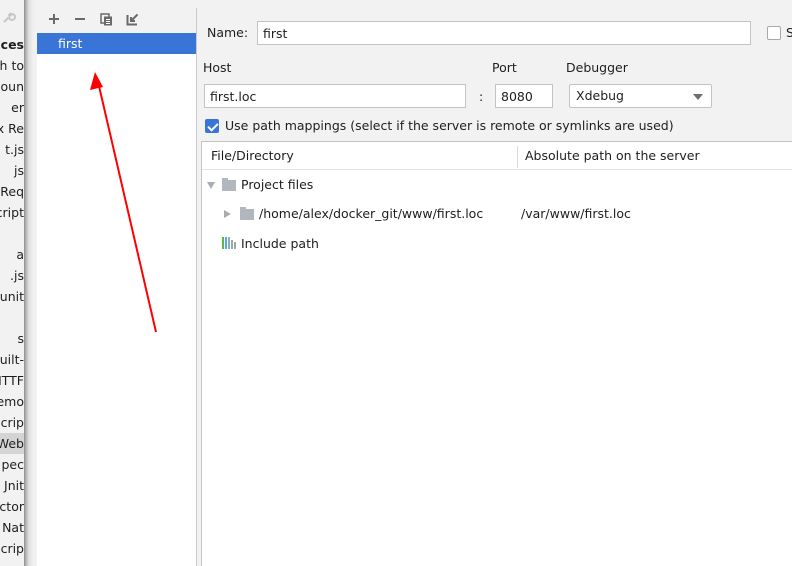 This screenshot has height=566, width=792. I want to click on chevron-down-icon, so click(698, 97).